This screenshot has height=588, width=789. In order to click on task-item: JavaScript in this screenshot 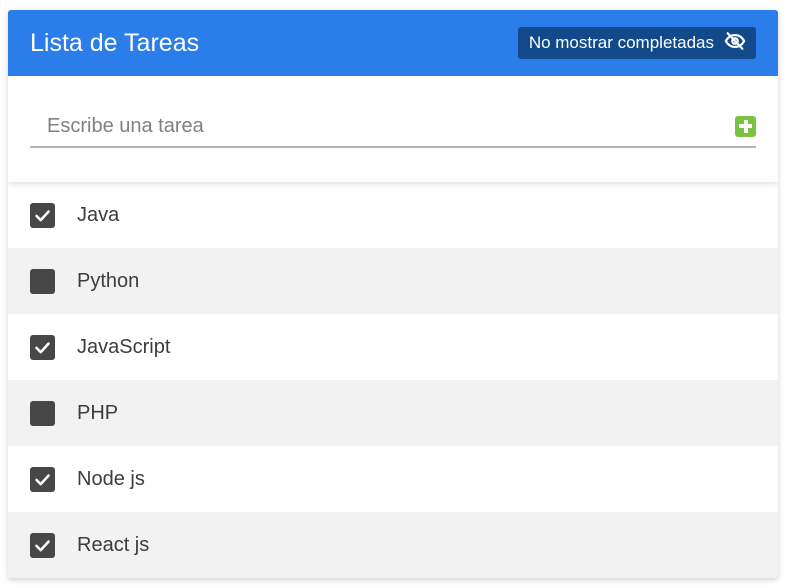, I will do `click(393, 347)`.